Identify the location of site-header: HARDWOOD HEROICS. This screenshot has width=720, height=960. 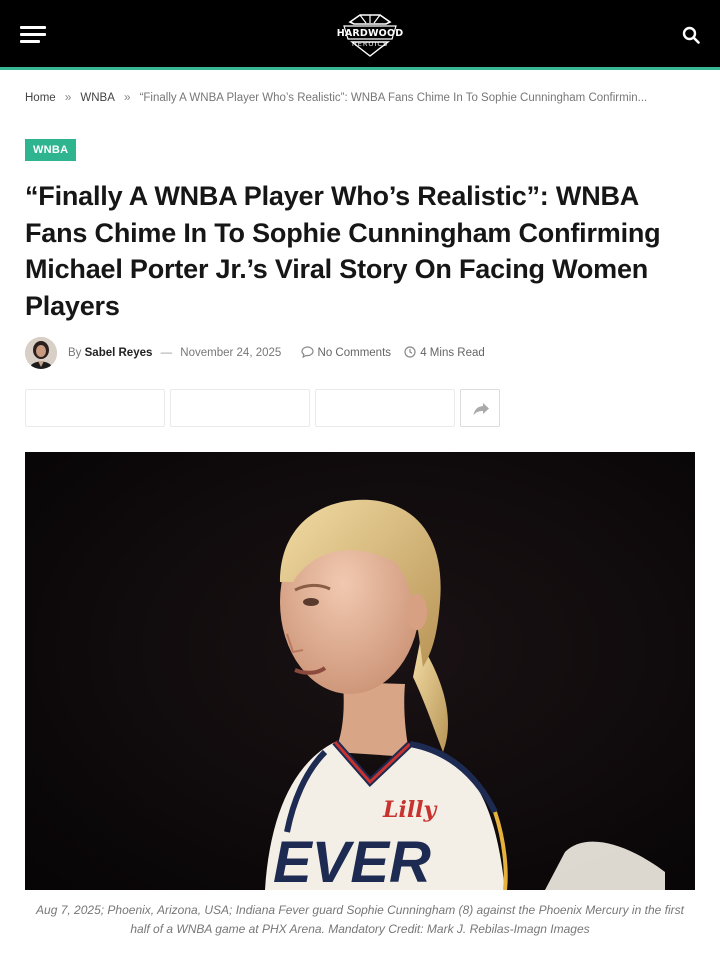
(360, 35).